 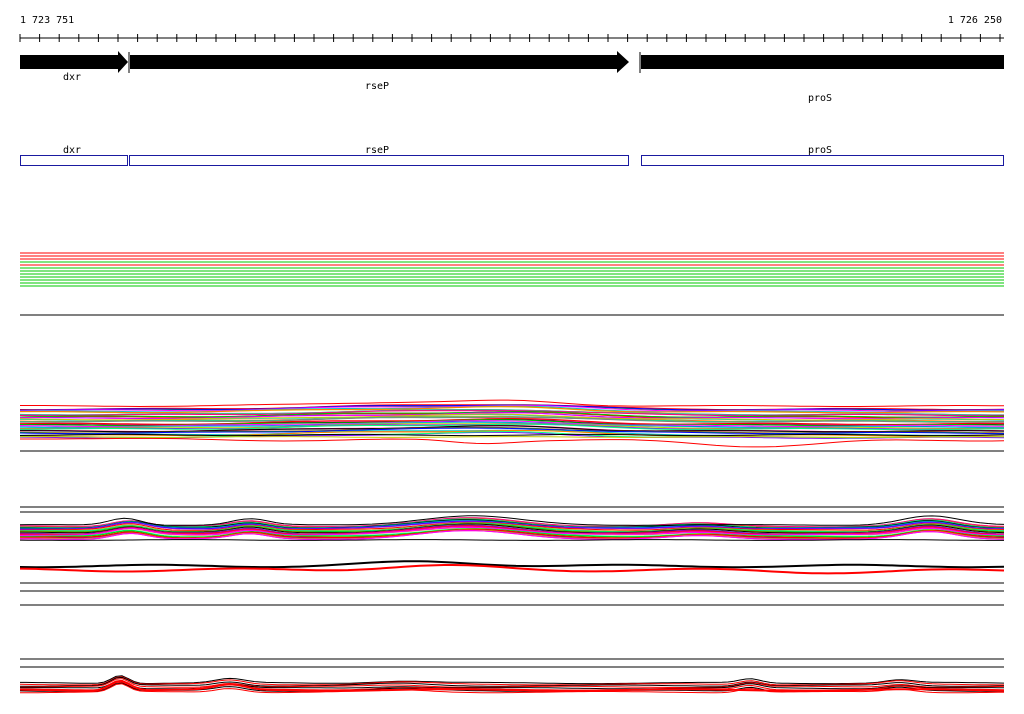 What do you see at coordinates (72, 77) in the screenshot?
I see `gene-arrow-label-dxr: dxr` at bounding box center [72, 77].